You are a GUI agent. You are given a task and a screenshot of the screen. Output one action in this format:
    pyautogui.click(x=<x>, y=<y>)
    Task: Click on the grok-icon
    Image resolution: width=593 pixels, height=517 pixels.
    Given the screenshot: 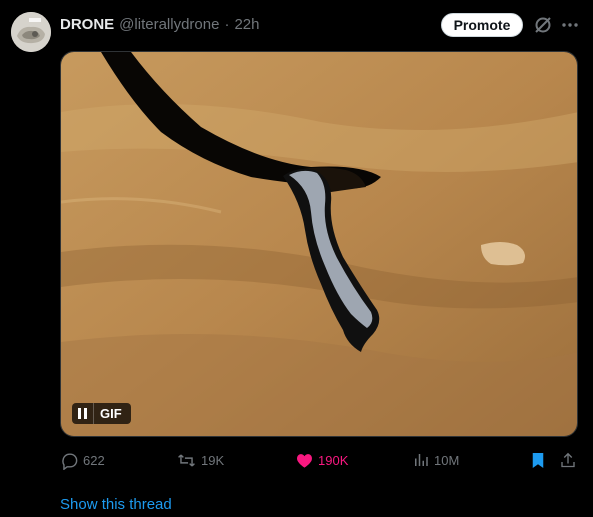 What is the action you would take?
    pyautogui.click(x=543, y=25)
    